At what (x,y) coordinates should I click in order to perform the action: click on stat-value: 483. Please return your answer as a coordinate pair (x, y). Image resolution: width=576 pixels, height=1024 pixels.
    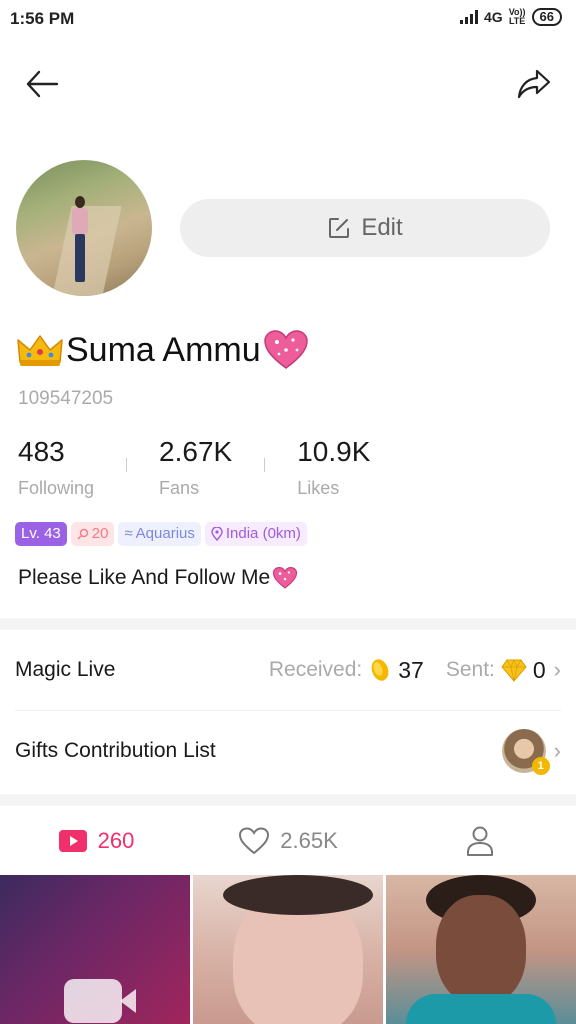
    Looking at the image, I should click on (41, 451).